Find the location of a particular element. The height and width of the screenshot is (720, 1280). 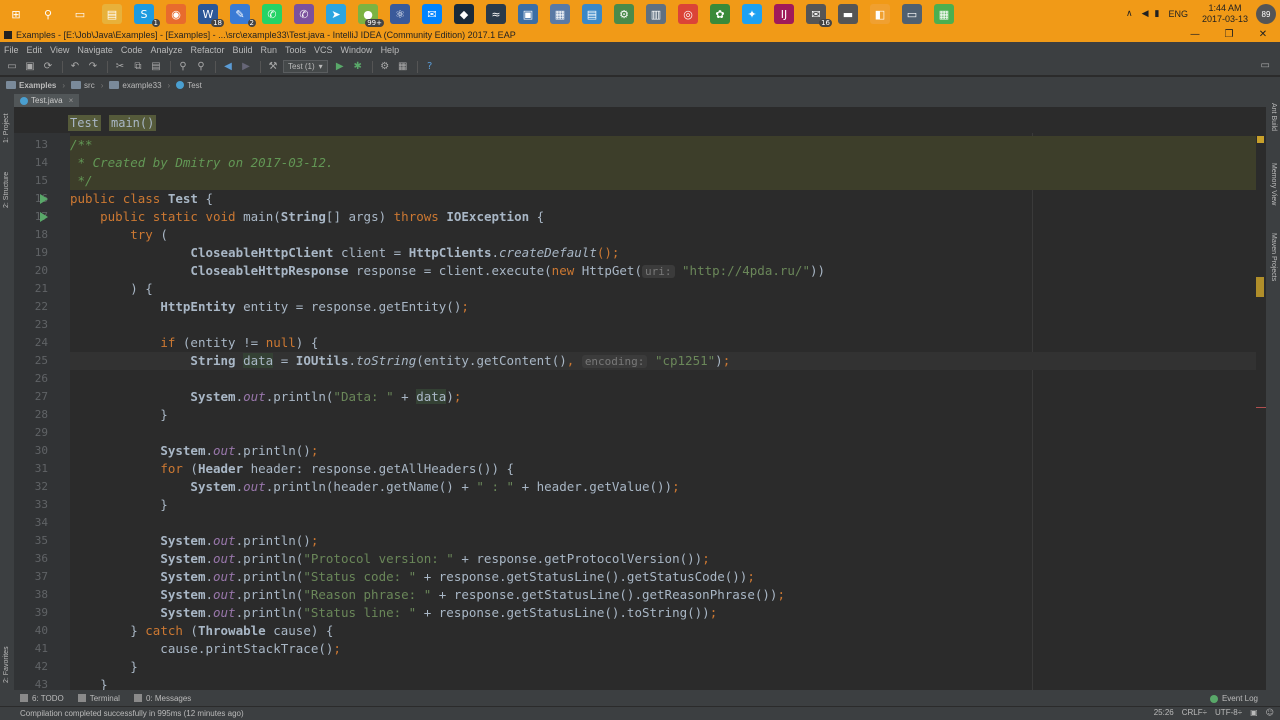

nav-crumb-example33: example33 › is located at coordinates (139, 85).